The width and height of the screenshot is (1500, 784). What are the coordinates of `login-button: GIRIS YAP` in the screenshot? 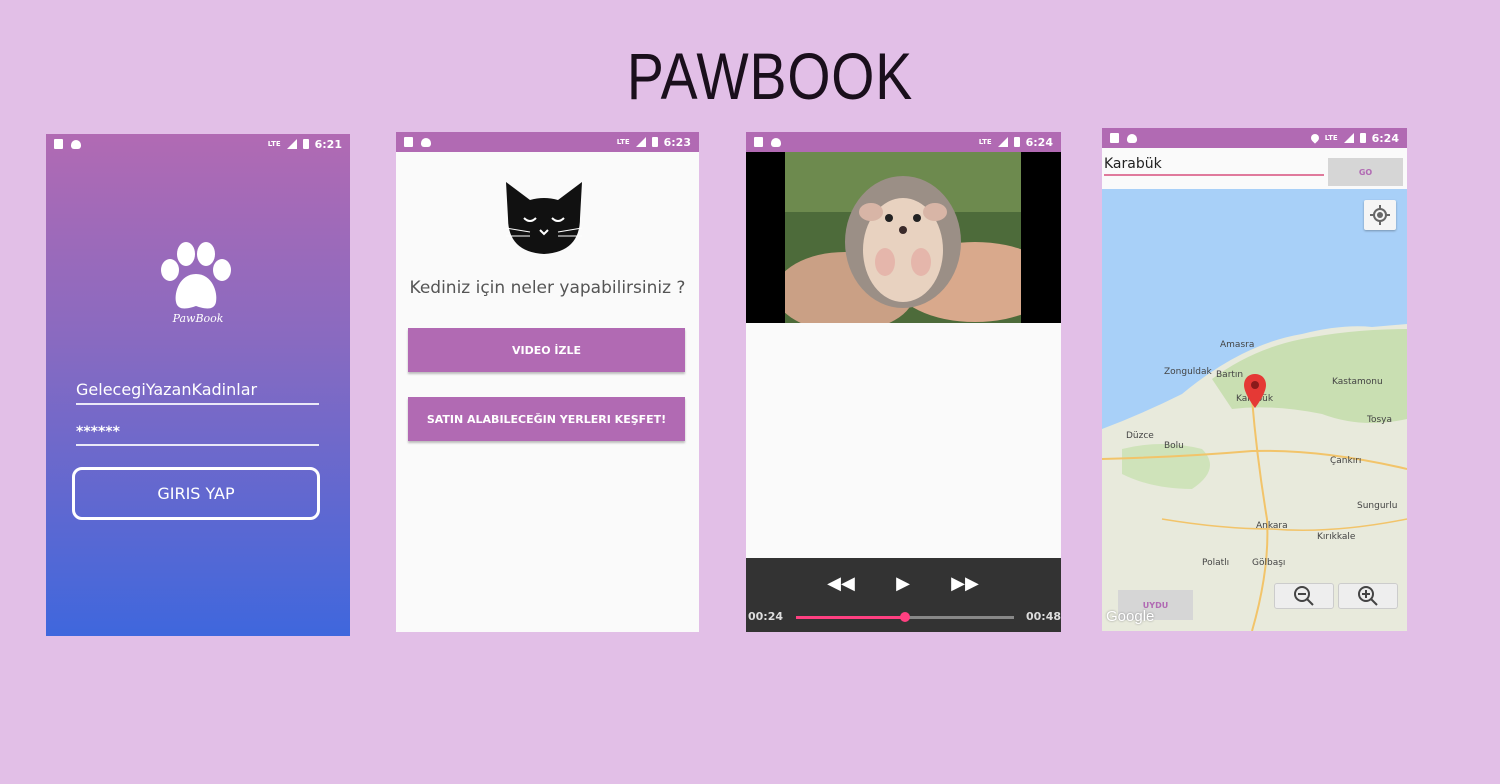 It's located at (196, 493).